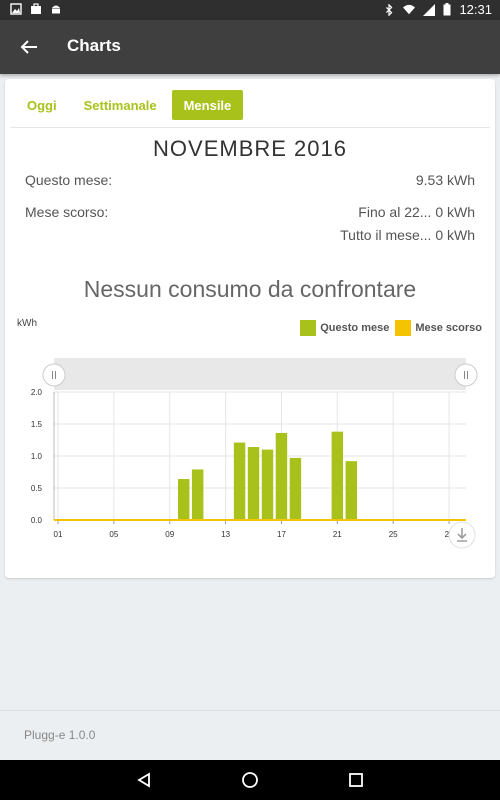 The width and height of the screenshot is (500, 800). What do you see at coordinates (429, 9) in the screenshot?
I see `signal-icon` at bounding box center [429, 9].